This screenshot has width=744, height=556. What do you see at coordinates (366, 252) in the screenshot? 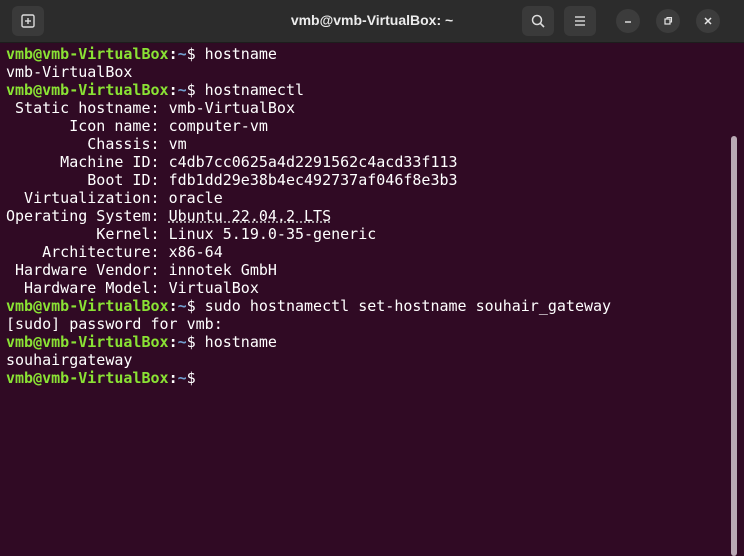
I see `info-line: Architecture: x86-64` at bounding box center [366, 252].